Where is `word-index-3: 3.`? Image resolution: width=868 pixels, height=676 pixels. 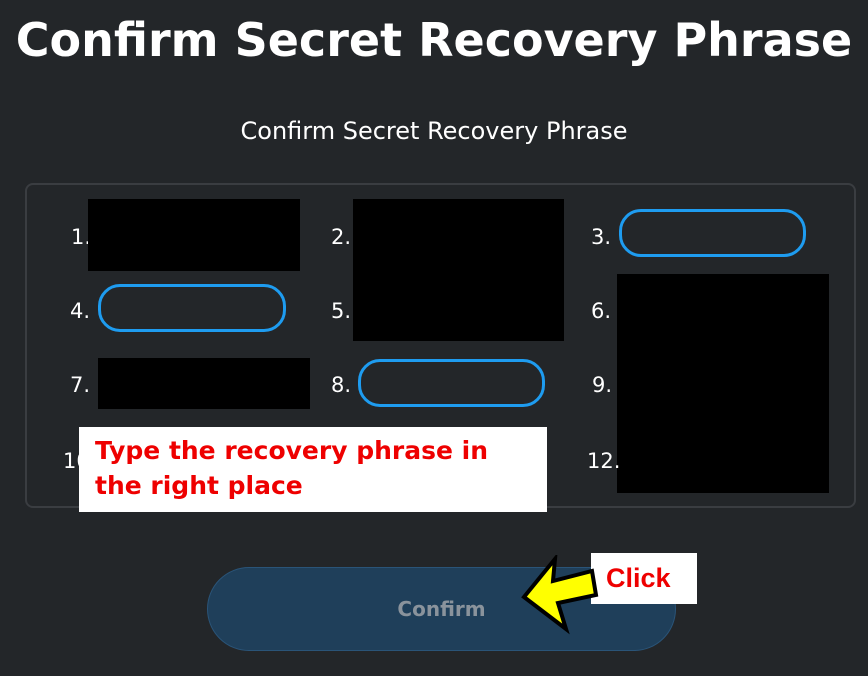 word-index-3: 3. is located at coordinates (601, 237).